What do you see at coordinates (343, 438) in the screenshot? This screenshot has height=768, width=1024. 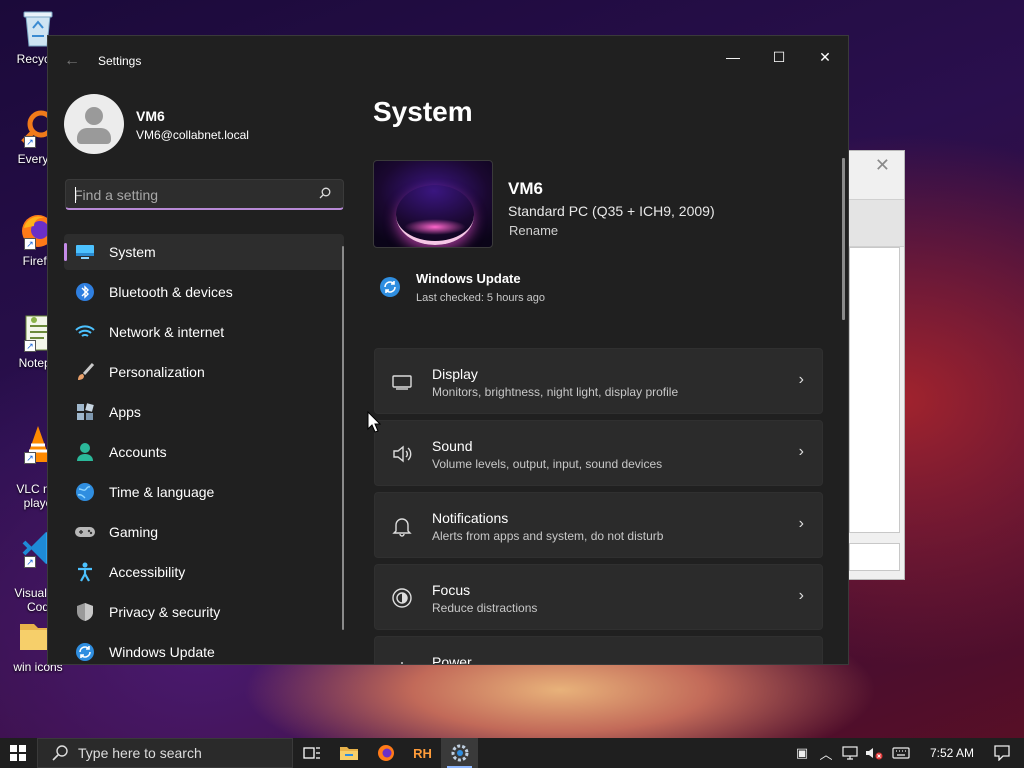 I see `sidebar-scrollbar` at bounding box center [343, 438].